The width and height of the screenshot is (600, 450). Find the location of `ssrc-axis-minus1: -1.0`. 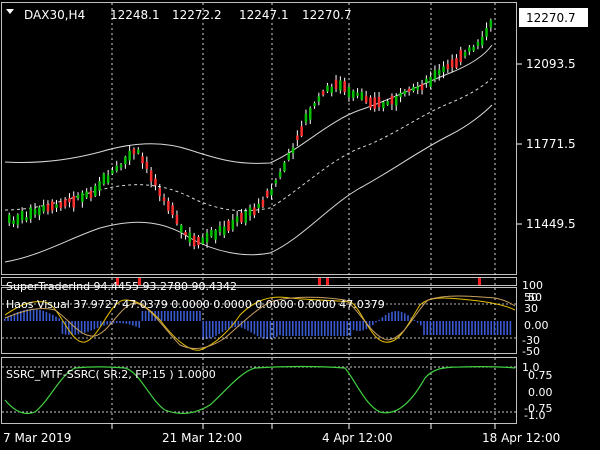

ssrc-axis-minus1: -1.0 is located at coordinates (534, 415).